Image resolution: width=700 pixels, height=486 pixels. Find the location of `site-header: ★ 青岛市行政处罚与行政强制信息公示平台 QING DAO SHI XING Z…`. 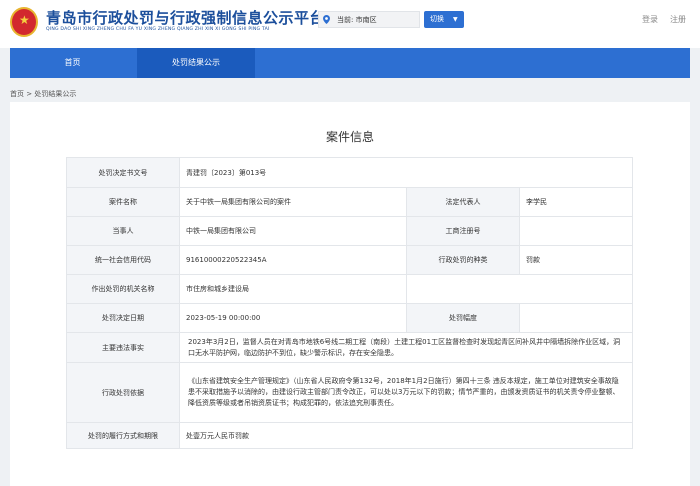

site-header: ★ 青岛市行政处罚与行政强制信息公示平台 QING DAO SHI XING Z… is located at coordinates (350, 24).